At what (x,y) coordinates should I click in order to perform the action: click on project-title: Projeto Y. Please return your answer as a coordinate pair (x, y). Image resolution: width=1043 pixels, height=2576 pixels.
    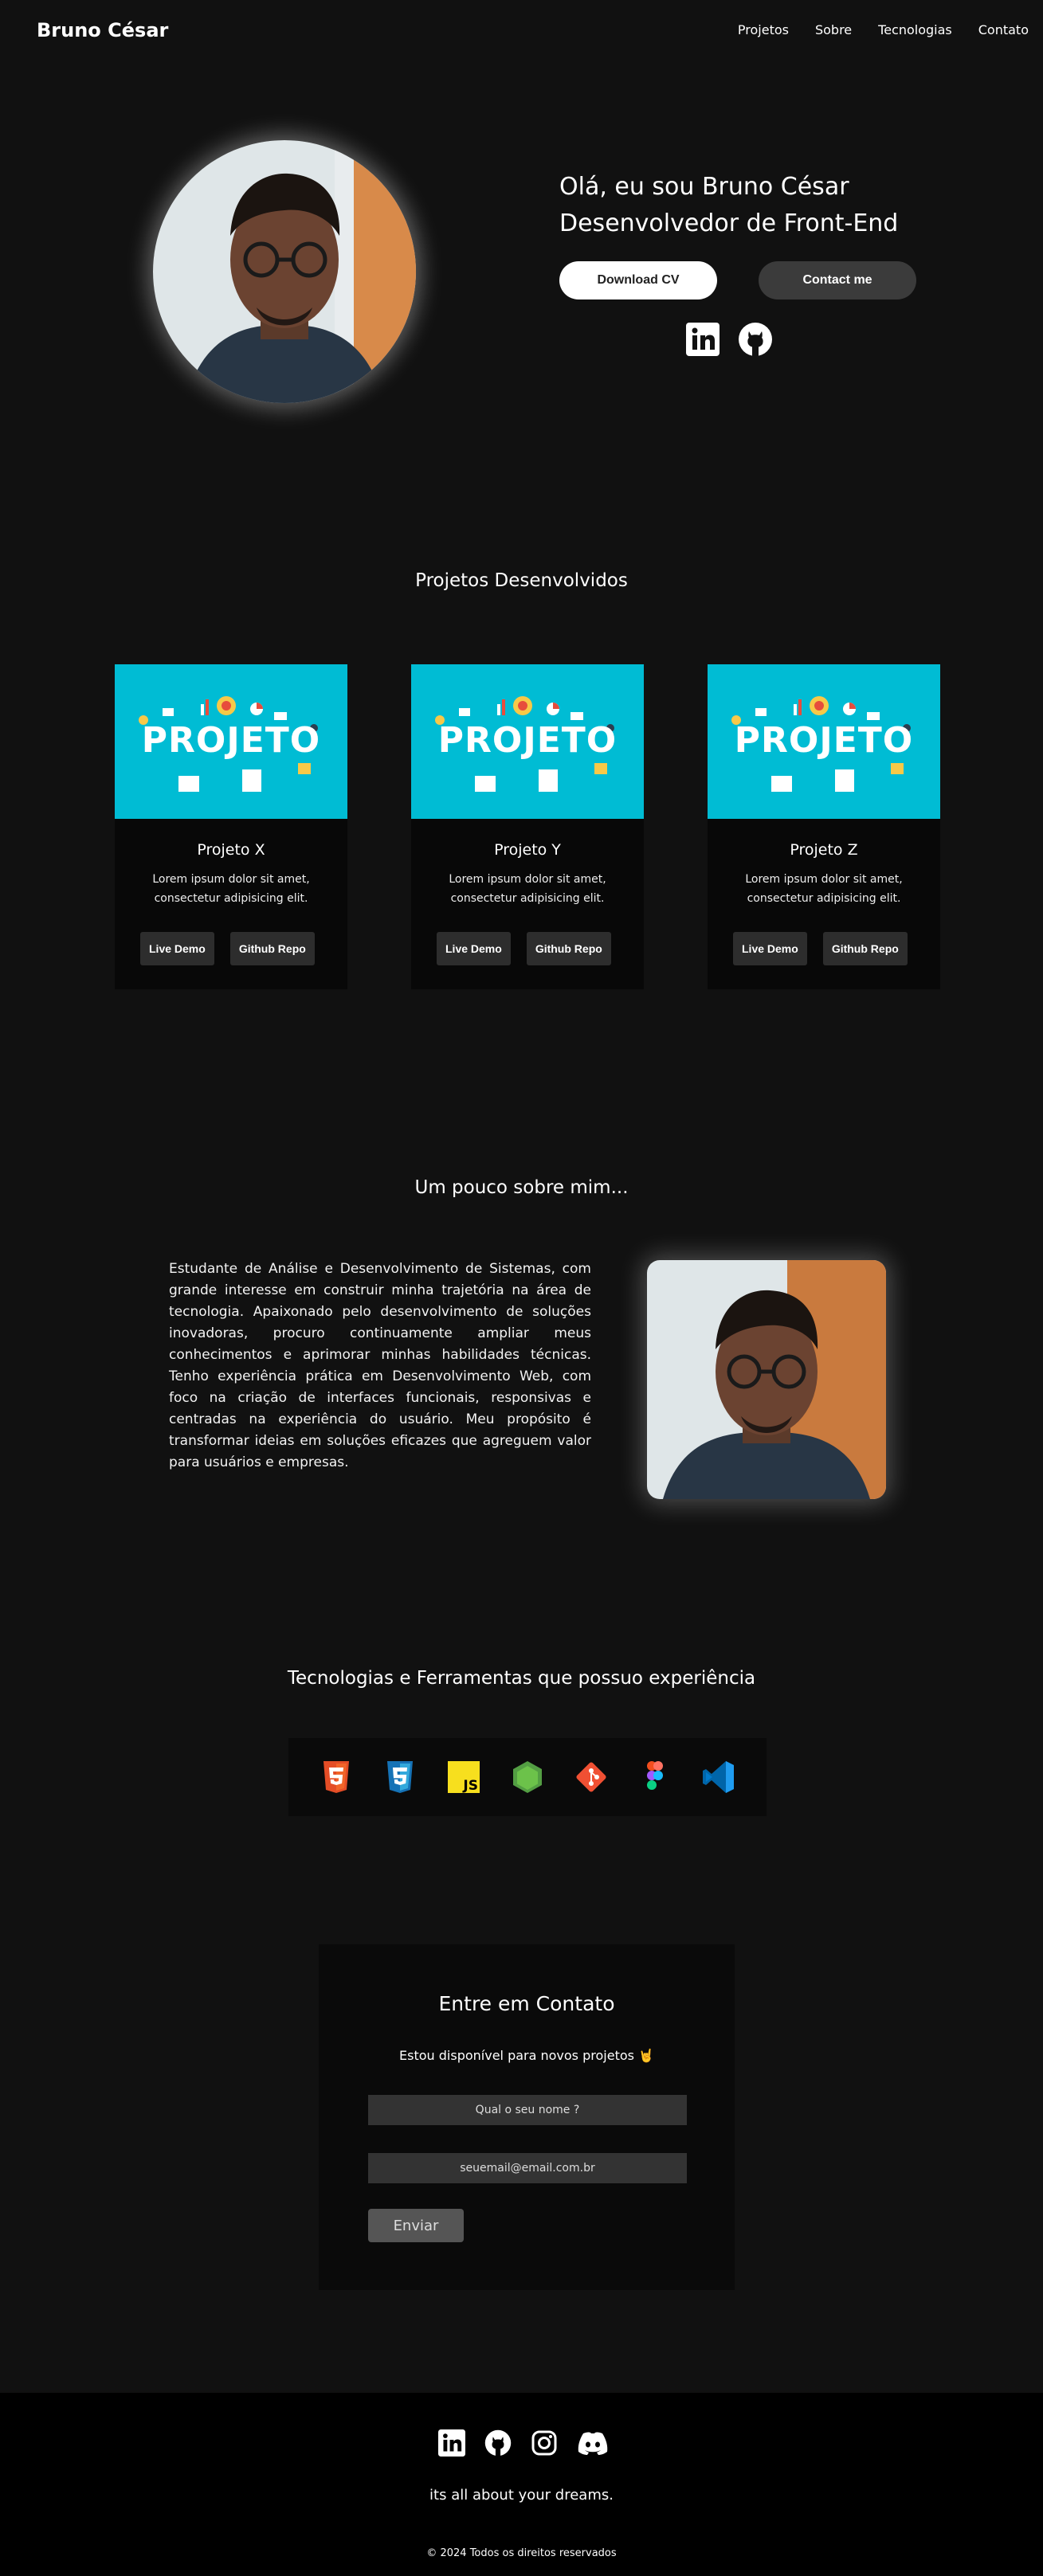
    Looking at the image, I should click on (527, 850).